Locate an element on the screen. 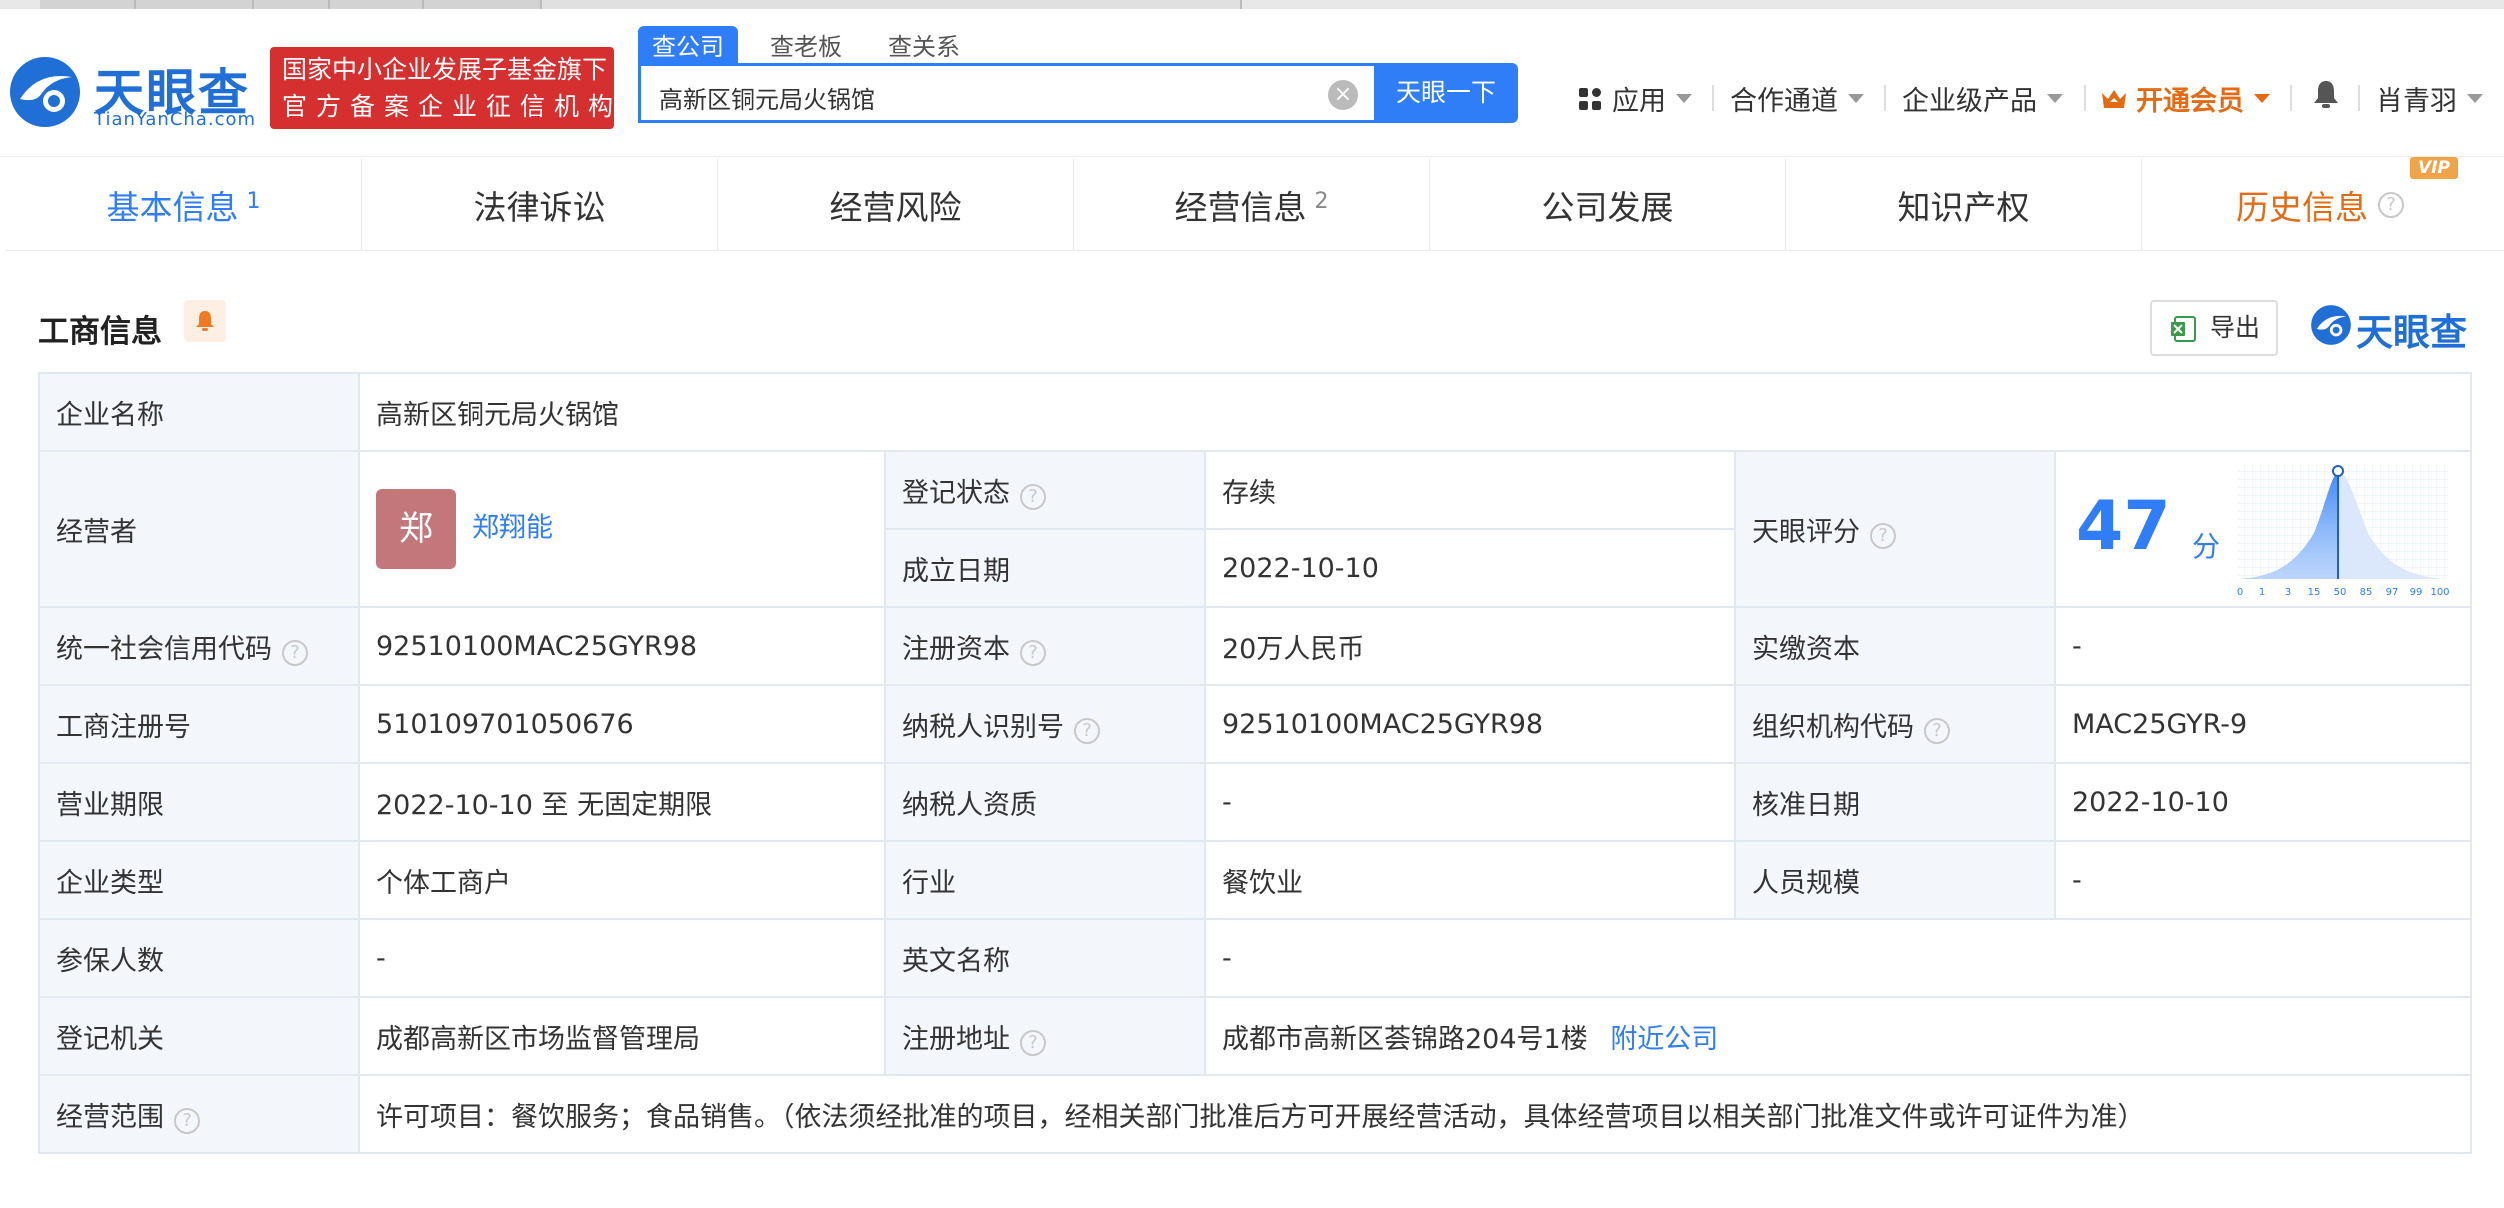  score-cell: 47 分 0 1 3 15 50 85 97 99 100 is located at coordinates (2263, 529).